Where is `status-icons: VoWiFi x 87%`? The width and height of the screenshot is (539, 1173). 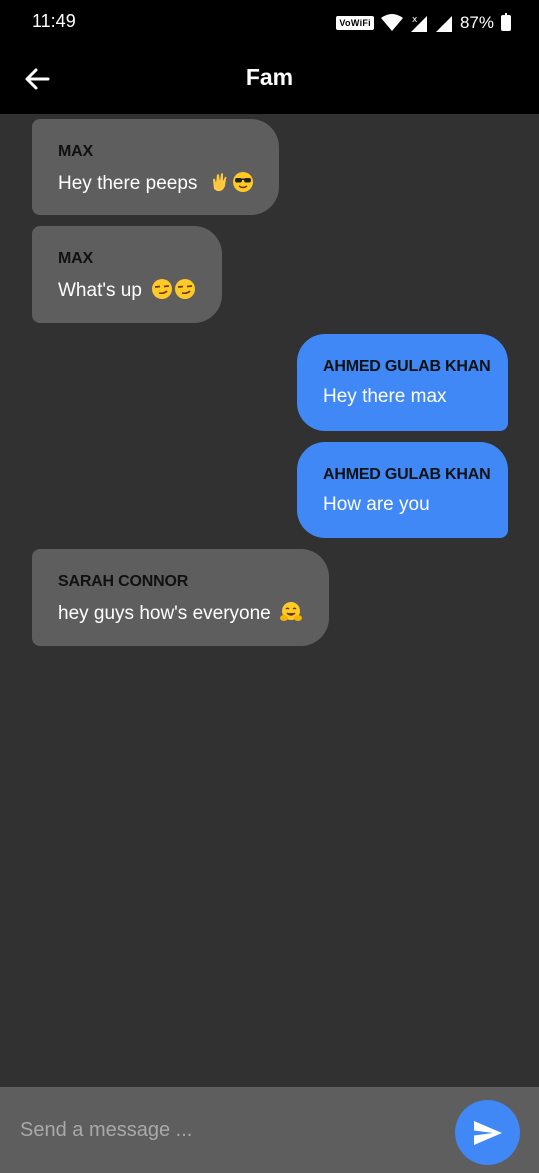
status-icons: VoWiFi x 87% is located at coordinates (423, 23).